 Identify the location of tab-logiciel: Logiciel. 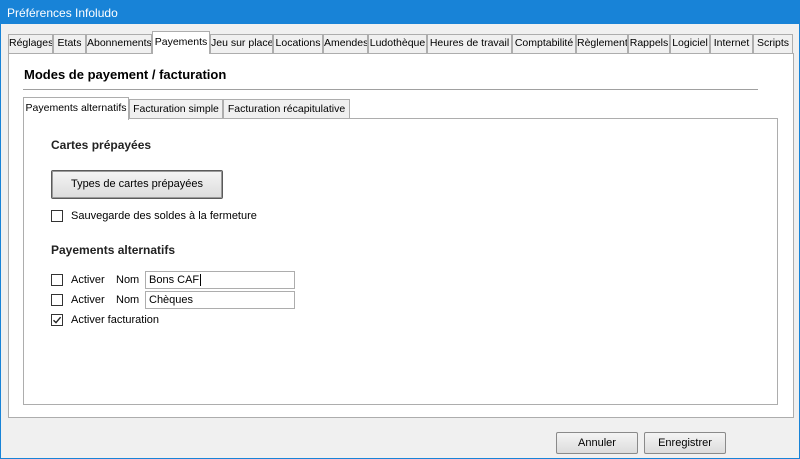
(690, 43).